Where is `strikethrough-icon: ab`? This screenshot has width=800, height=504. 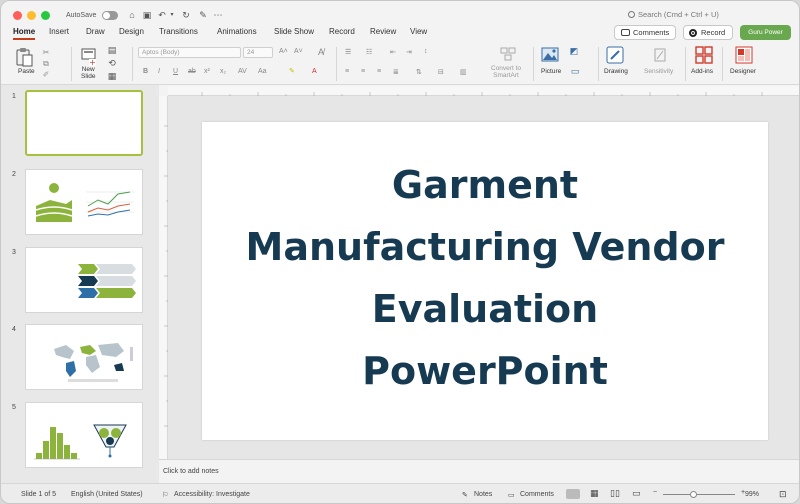 strikethrough-icon: ab is located at coordinates (192, 71).